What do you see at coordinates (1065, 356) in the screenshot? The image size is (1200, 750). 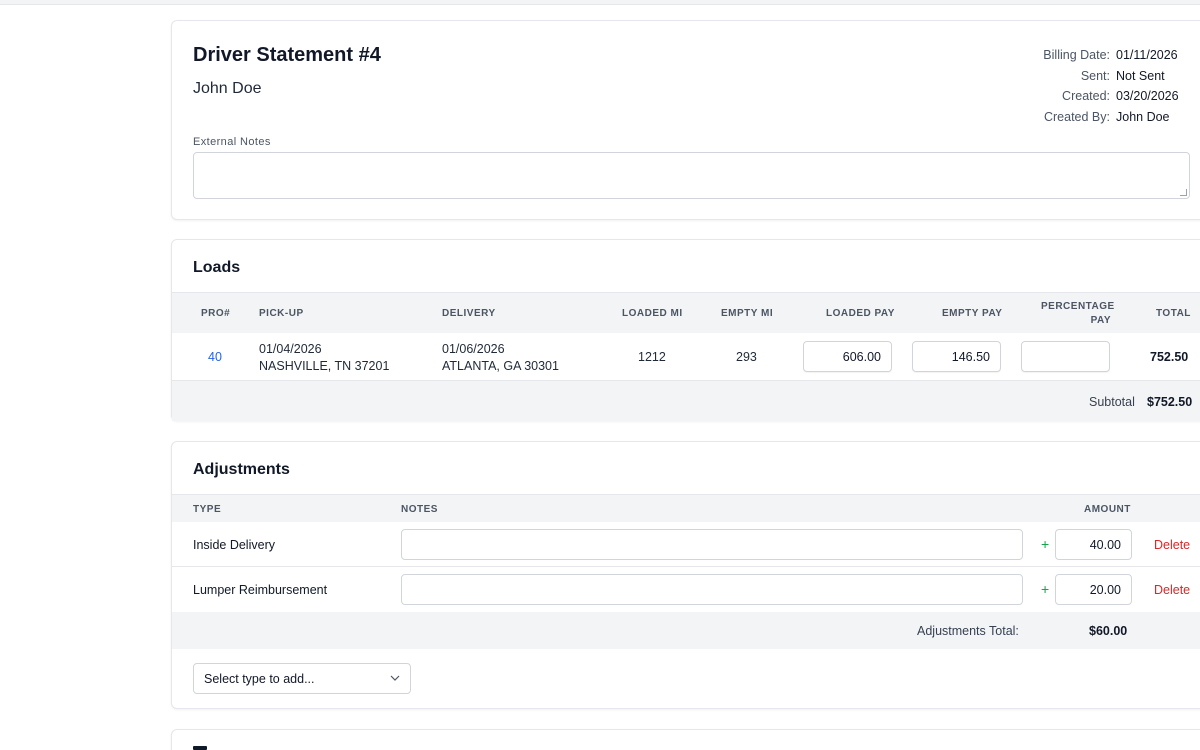 I see `percentage-pay-input` at bounding box center [1065, 356].